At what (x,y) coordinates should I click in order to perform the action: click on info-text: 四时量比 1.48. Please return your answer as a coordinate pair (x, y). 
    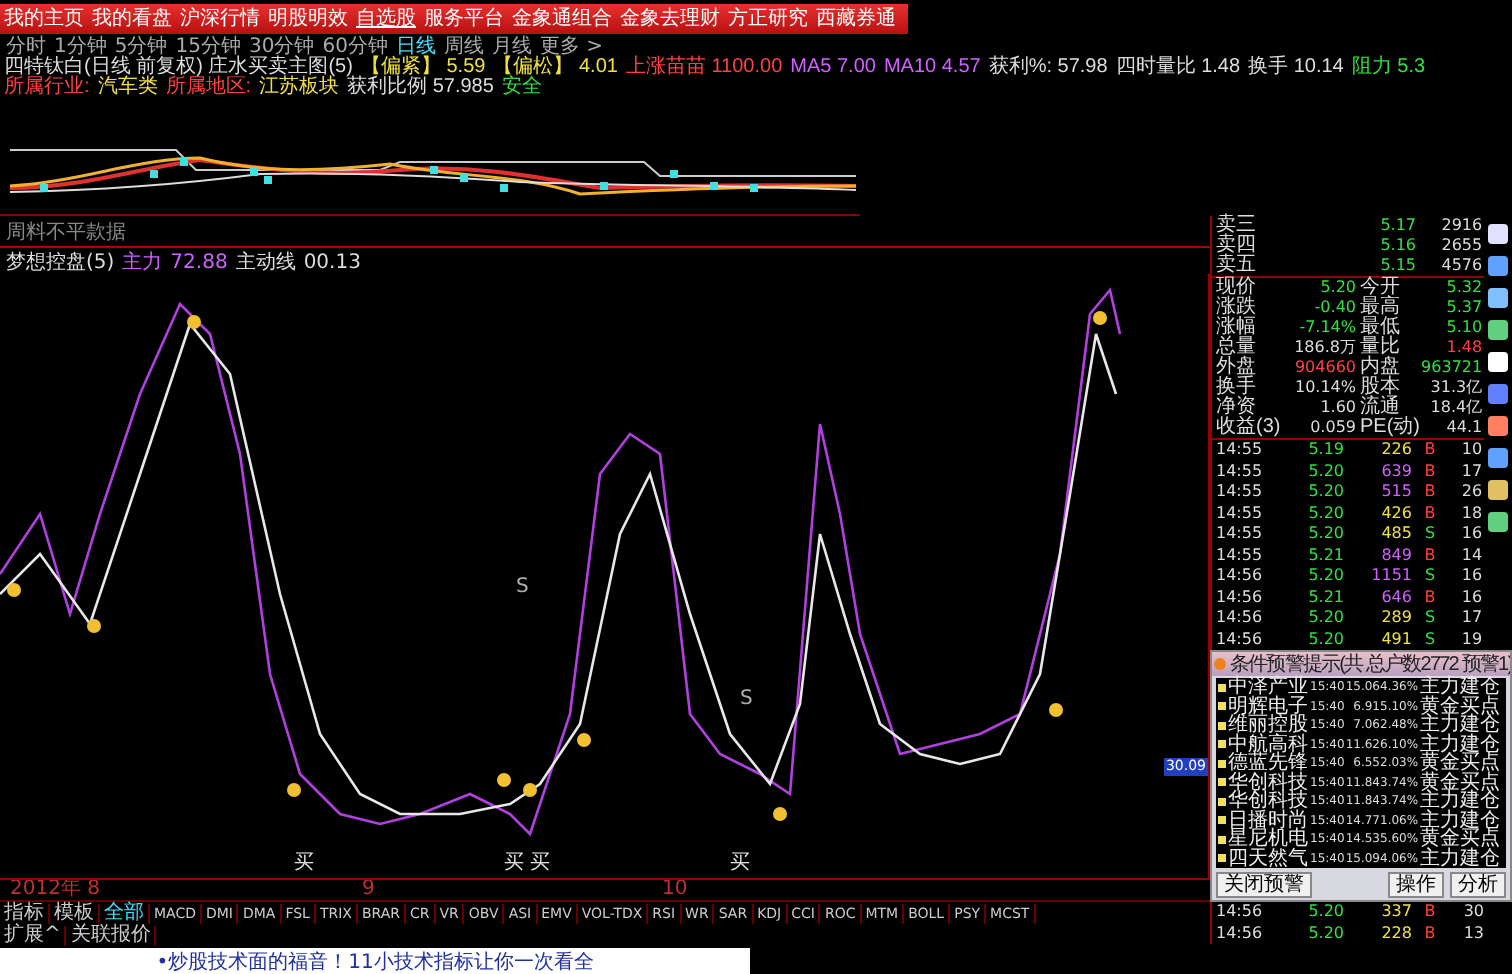
    Looking at the image, I should click on (1178, 68).